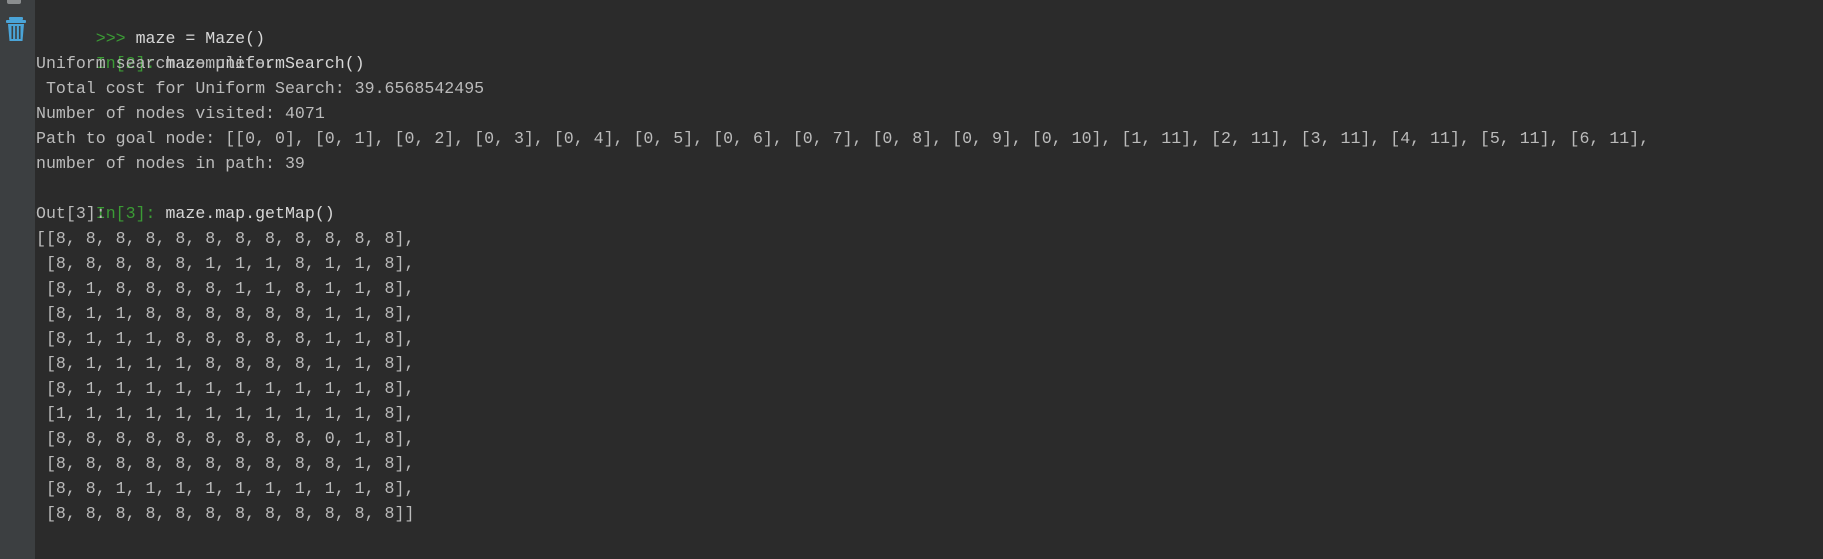 Image resolution: width=1823 pixels, height=559 pixels. Describe the element at coordinates (225, 338) in the screenshot. I see `map-row: [8, 1, 1, 1, 8, 8, 8, 8, 8, 1, 1, 8],` at that location.